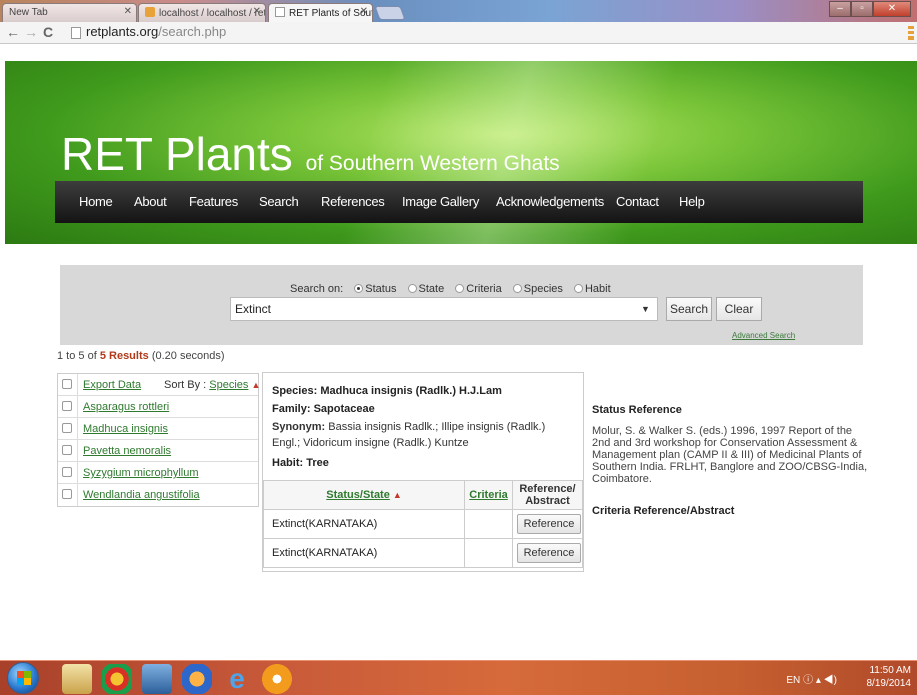 The height and width of the screenshot is (695, 917). Describe the element at coordinates (177, 154) in the screenshot. I see `site-title-main: RET Plants` at that location.